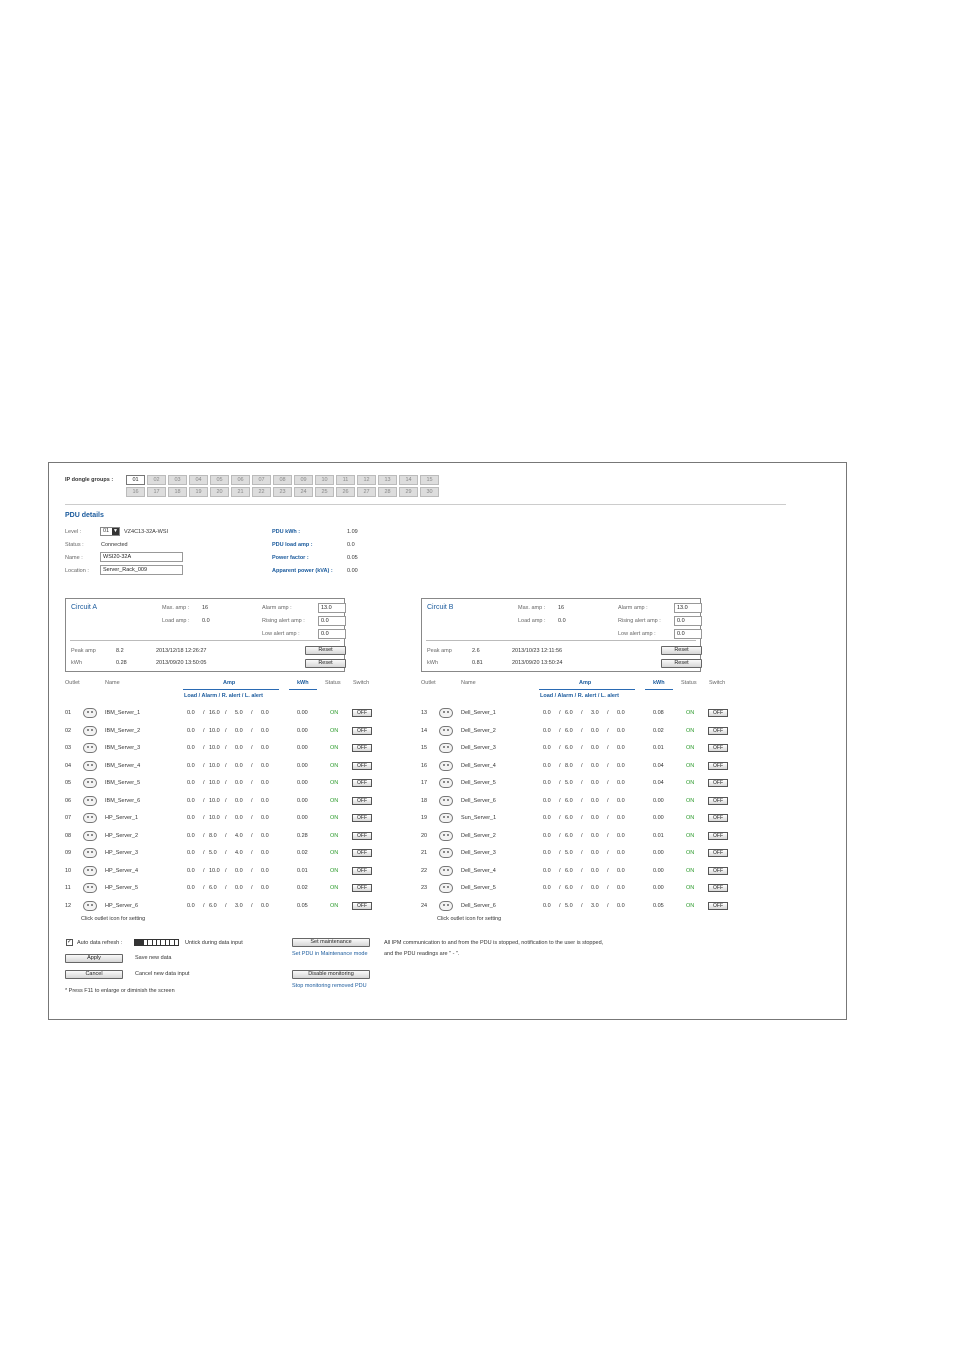 The height and width of the screenshot is (1350, 954). I want to click on group-button-28: 28, so click(387, 492).